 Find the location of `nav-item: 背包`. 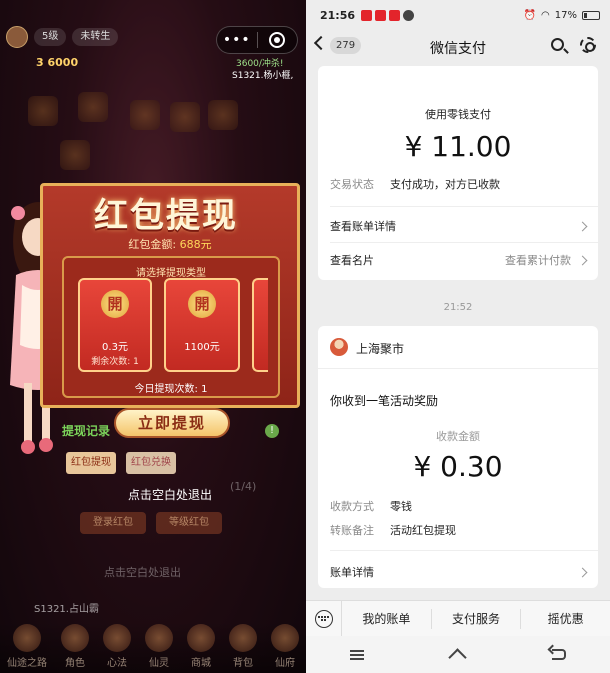

nav-item: 背包 is located at coordinates (243, 646).